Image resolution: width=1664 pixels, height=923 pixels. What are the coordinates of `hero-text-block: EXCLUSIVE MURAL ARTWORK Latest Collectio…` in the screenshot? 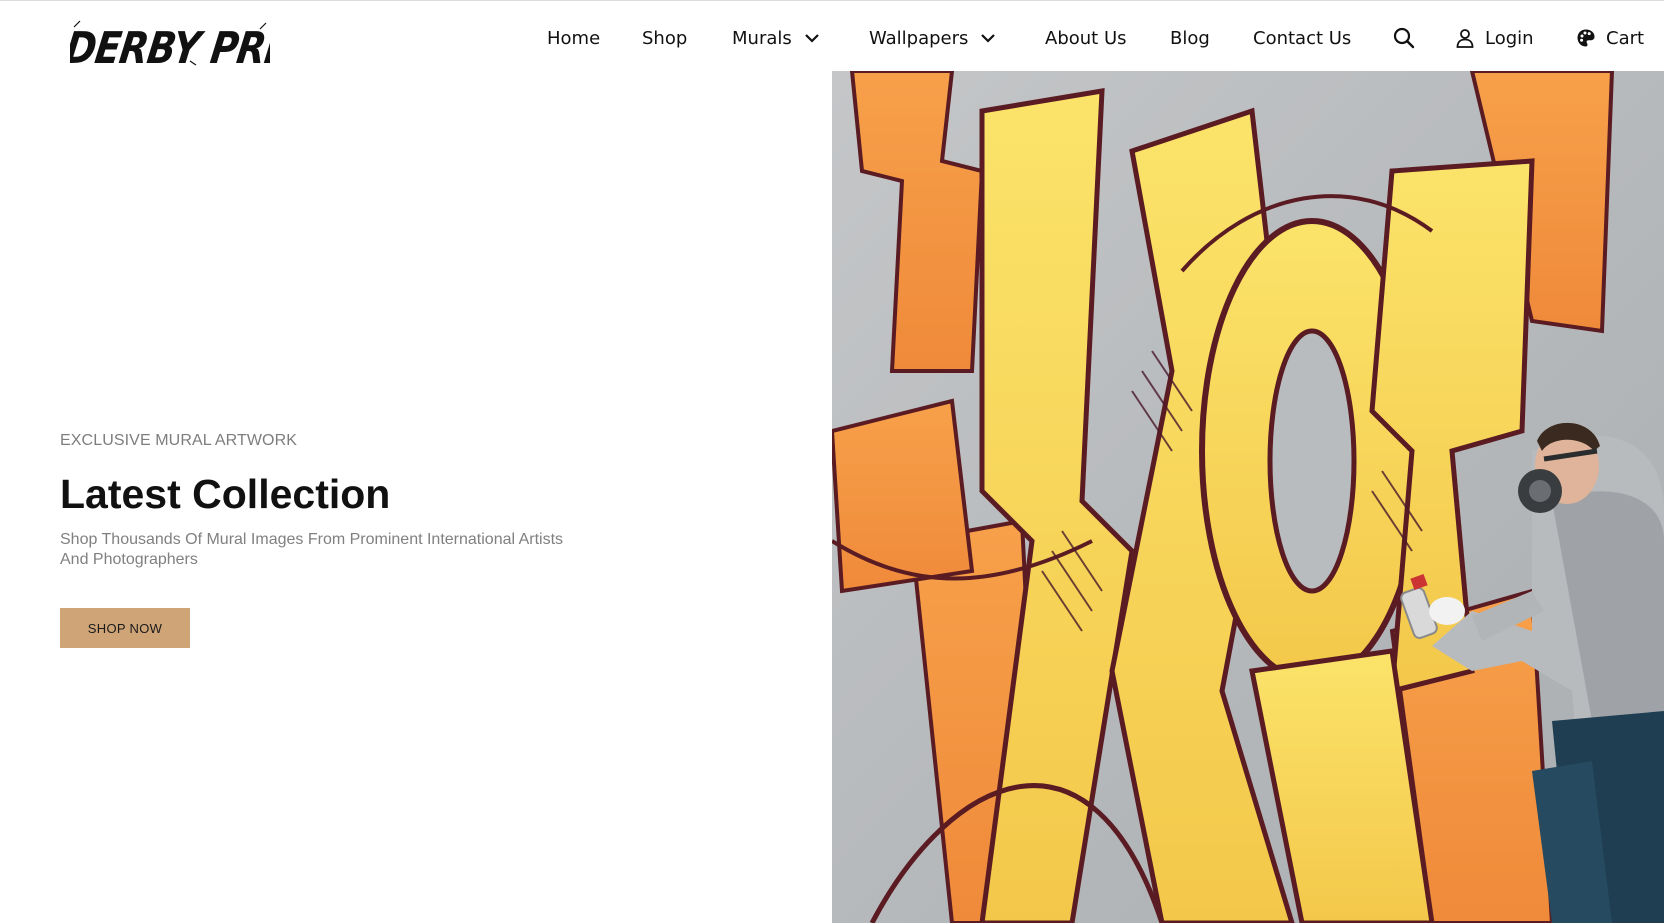 It's located at (400, 534).